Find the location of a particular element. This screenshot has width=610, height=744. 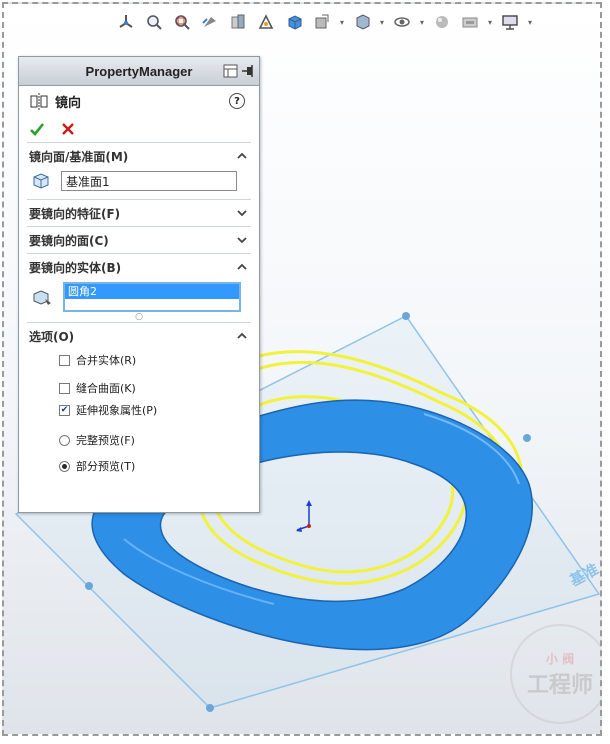

mirror-plane-input: 基准面1 is located at coordinates (149, 181).